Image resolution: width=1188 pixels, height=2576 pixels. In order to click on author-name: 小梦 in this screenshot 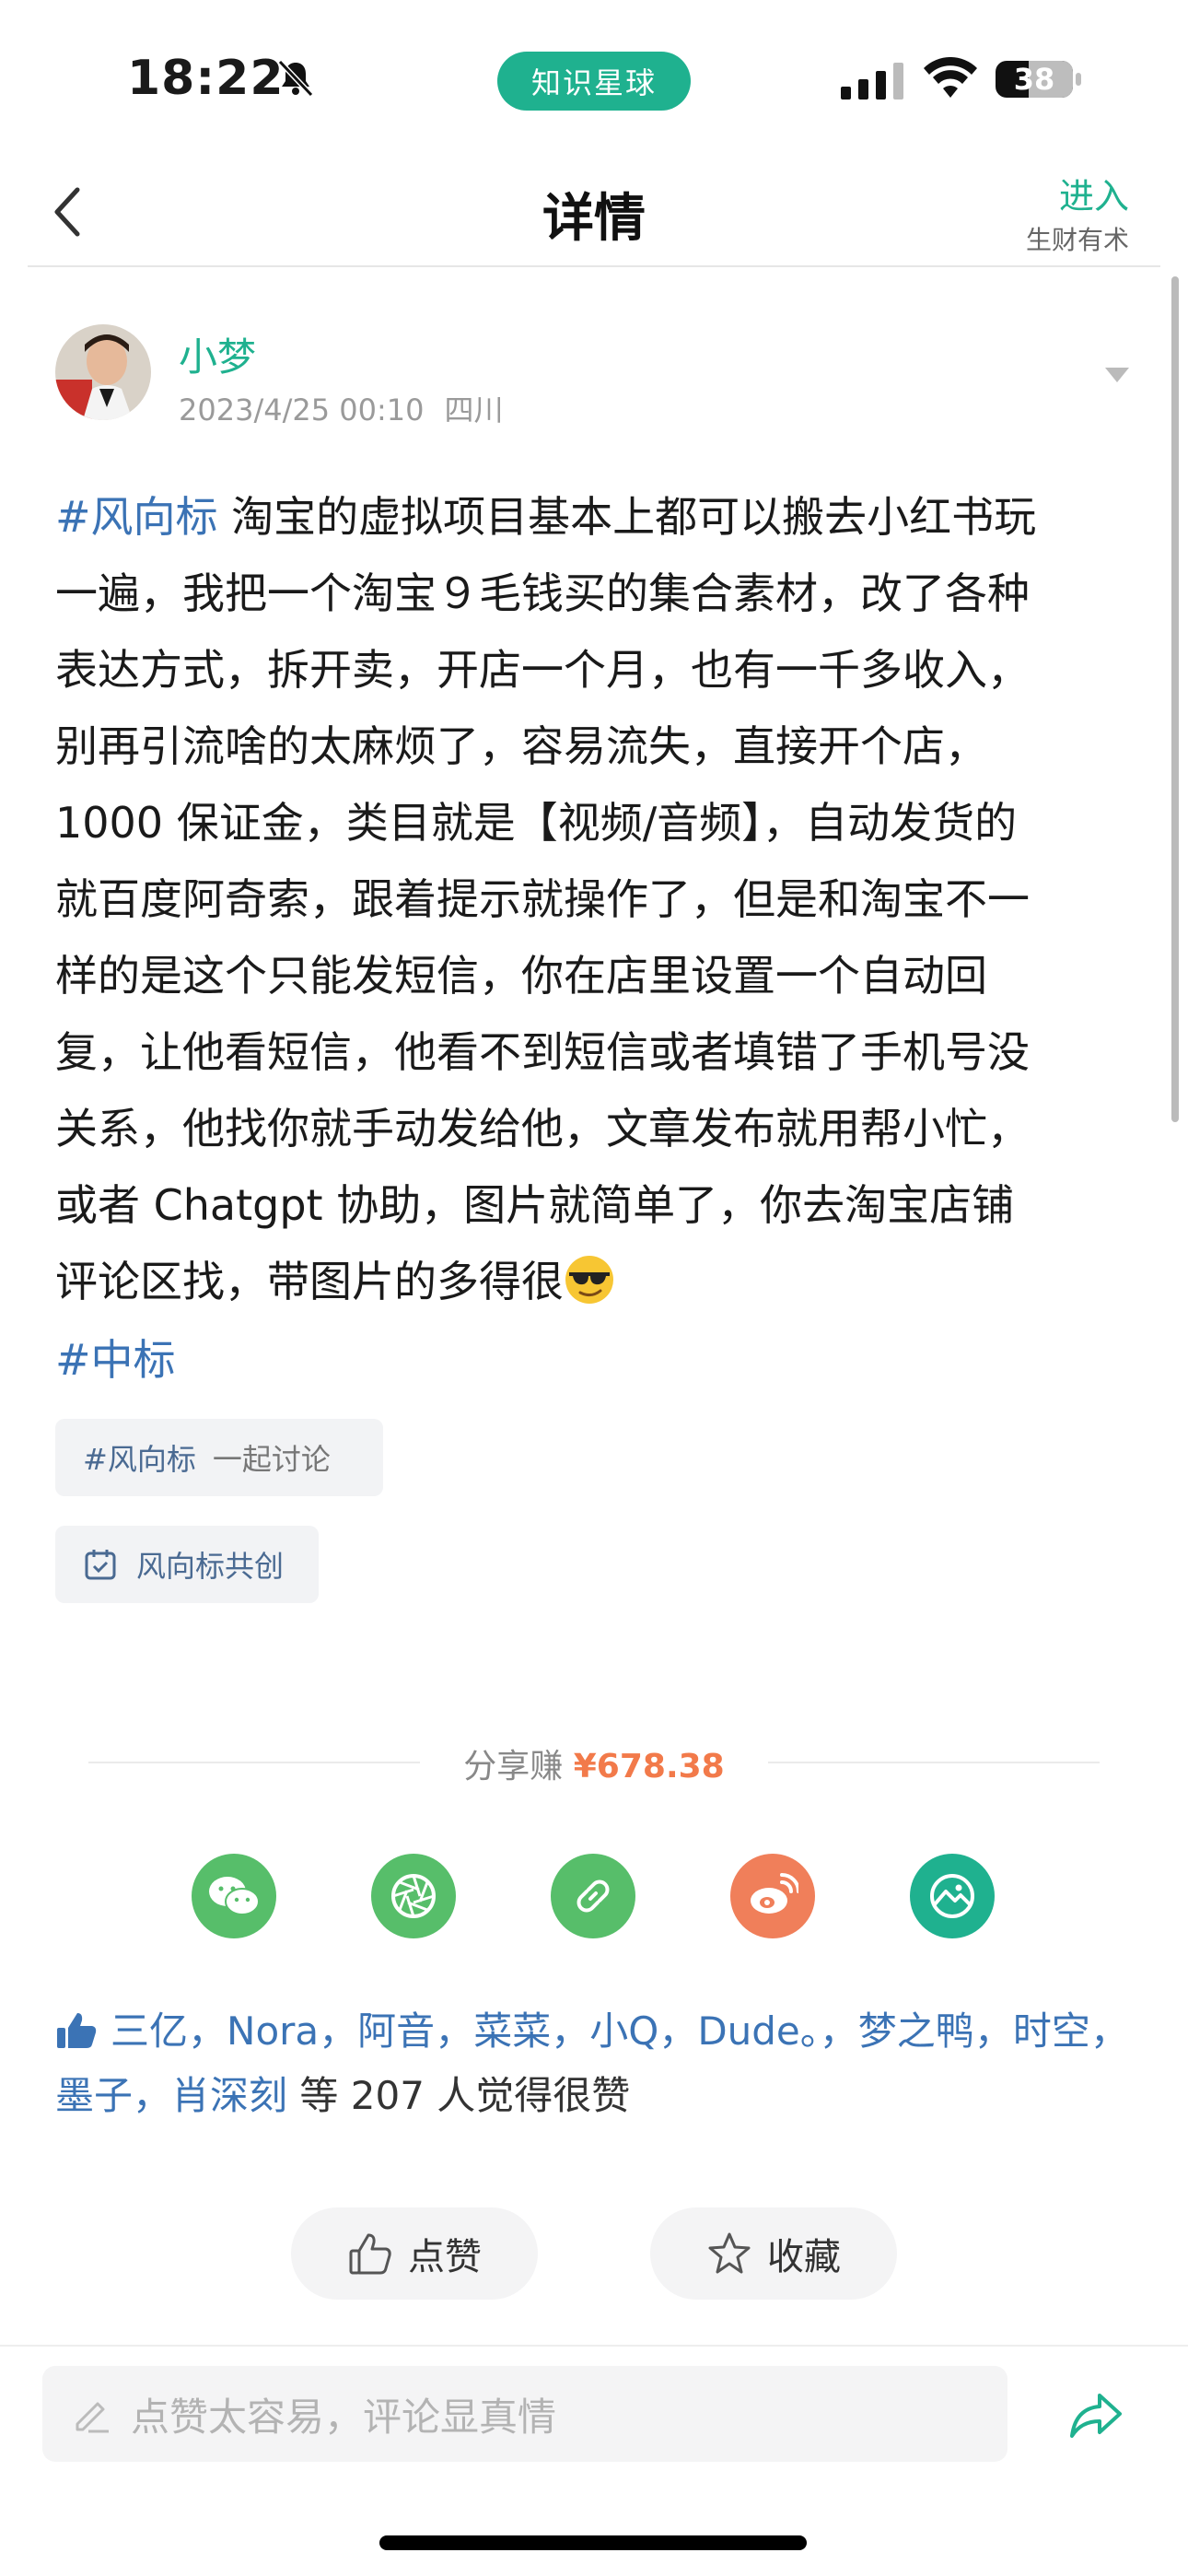, I will do `click(218, 354)`.